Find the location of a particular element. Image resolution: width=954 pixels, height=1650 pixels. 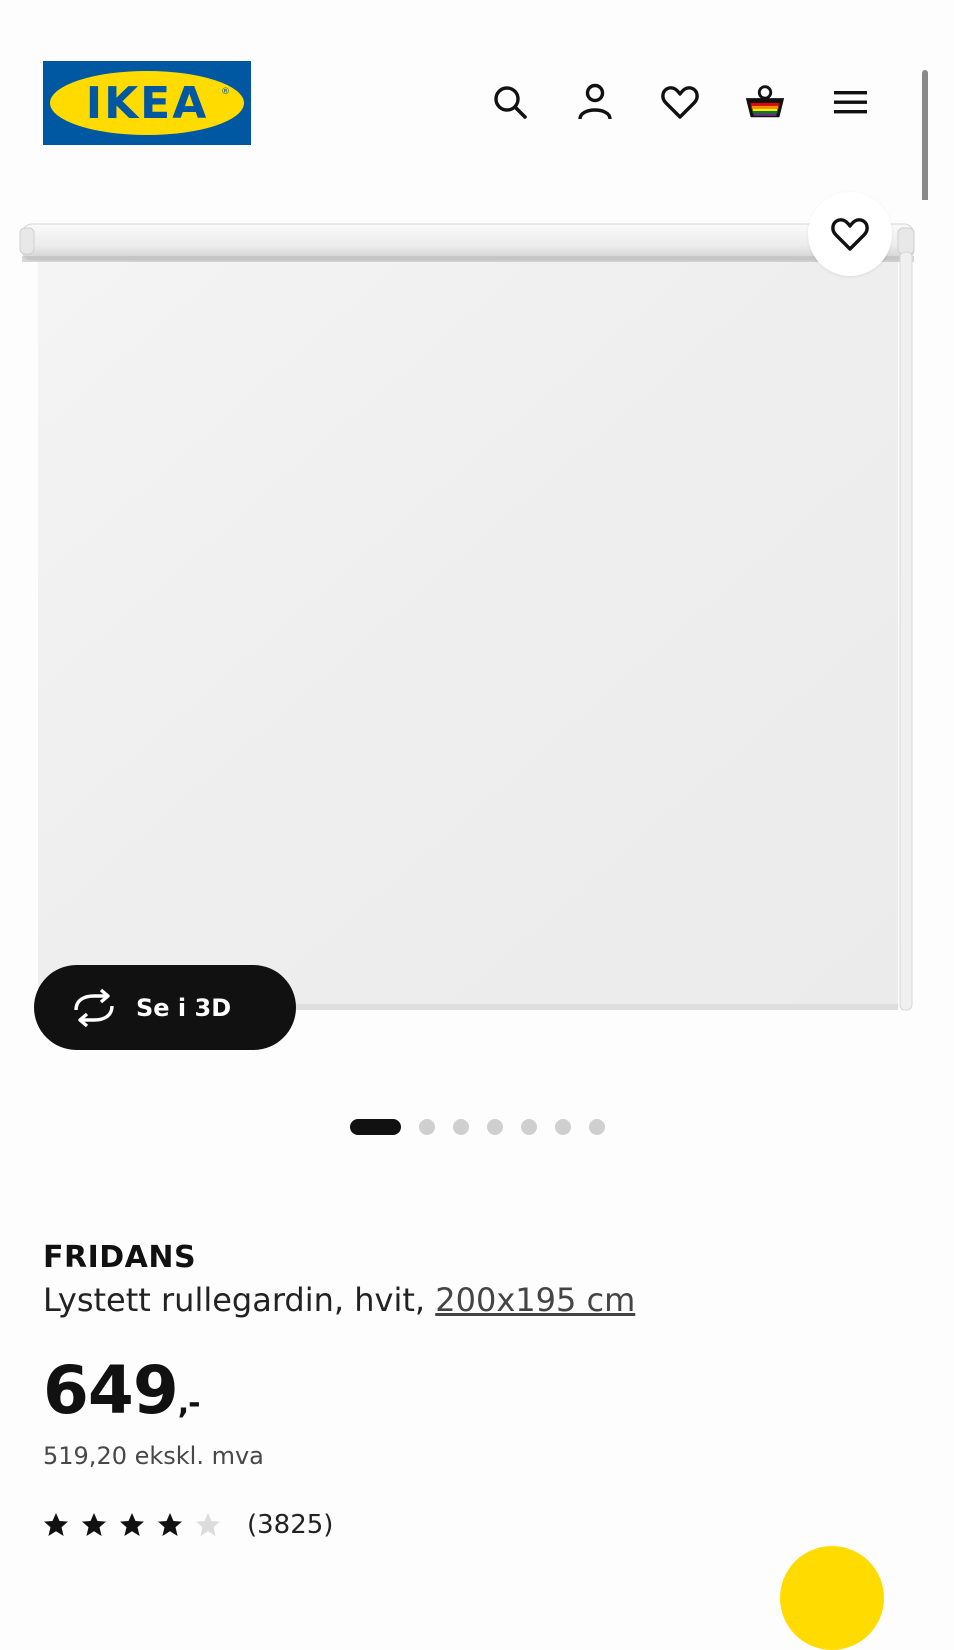

product-rating: (3825) is located at coordinates (188, 1525).